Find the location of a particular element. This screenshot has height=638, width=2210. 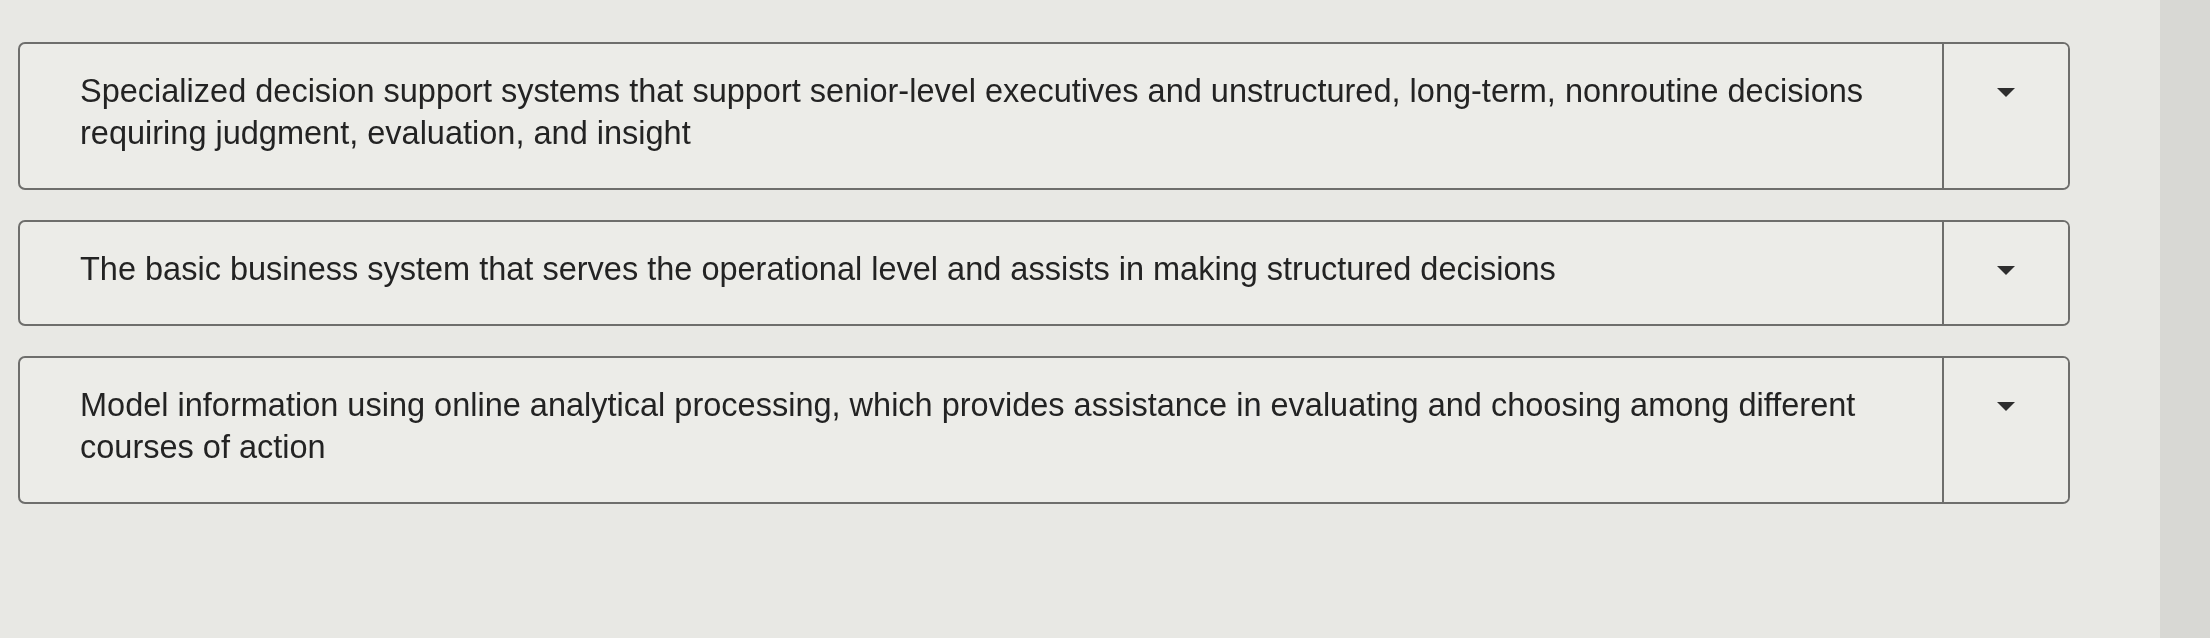

statement-text: Specialized decision support systems that support senior-level executives and unstructured, long-term, nonroutine decisions requiring judgment, evaluation, and insight is located at coordinates (972, 112).